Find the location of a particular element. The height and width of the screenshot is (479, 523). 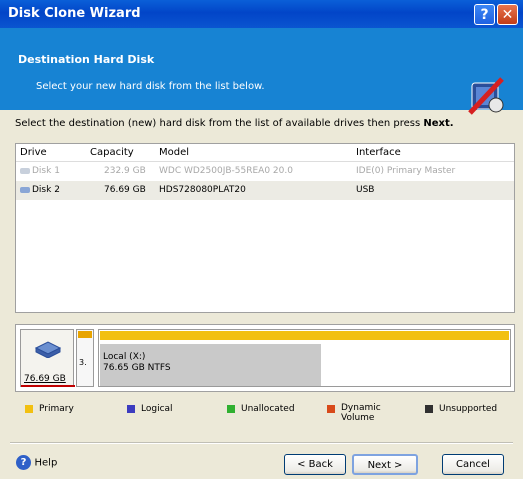

drive-interface: USB is located at coordinates (365, 190).